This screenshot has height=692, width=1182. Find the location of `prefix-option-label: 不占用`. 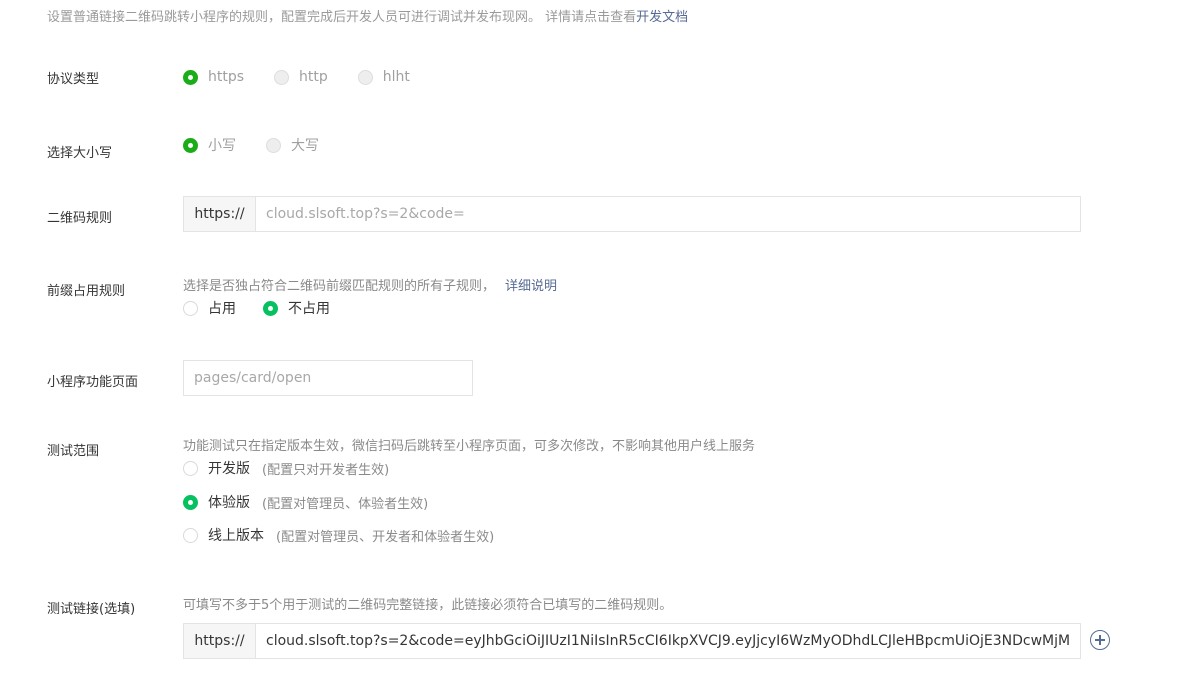

prefix-option-label: 不占用 is located at coordinates (309, 309).